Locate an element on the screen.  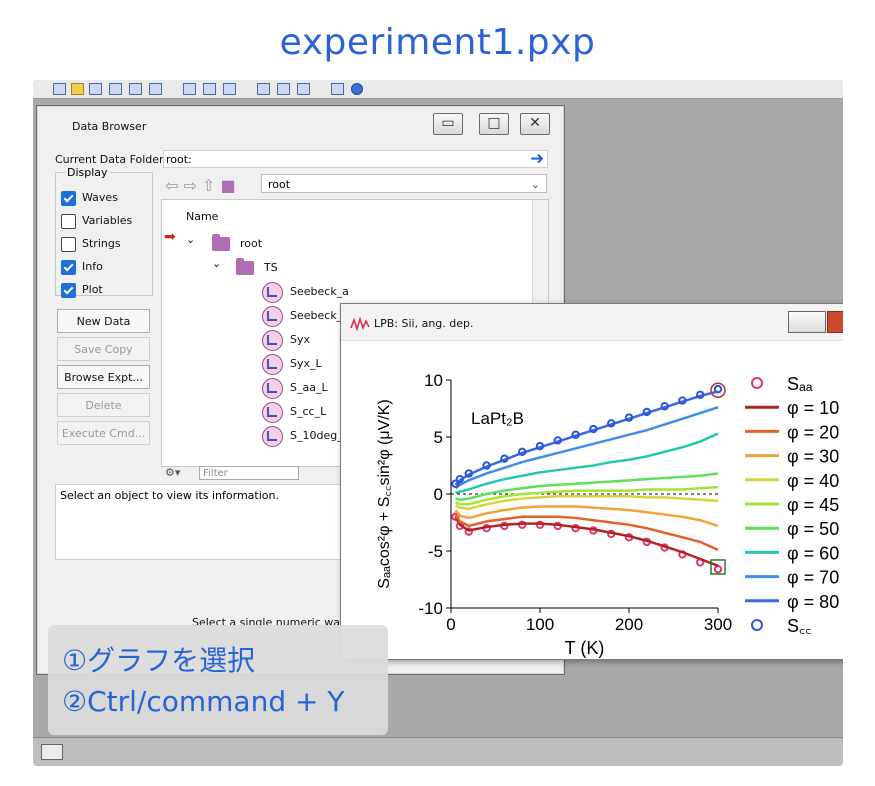
maximize-button: □ is located at coordinates (494, 124).